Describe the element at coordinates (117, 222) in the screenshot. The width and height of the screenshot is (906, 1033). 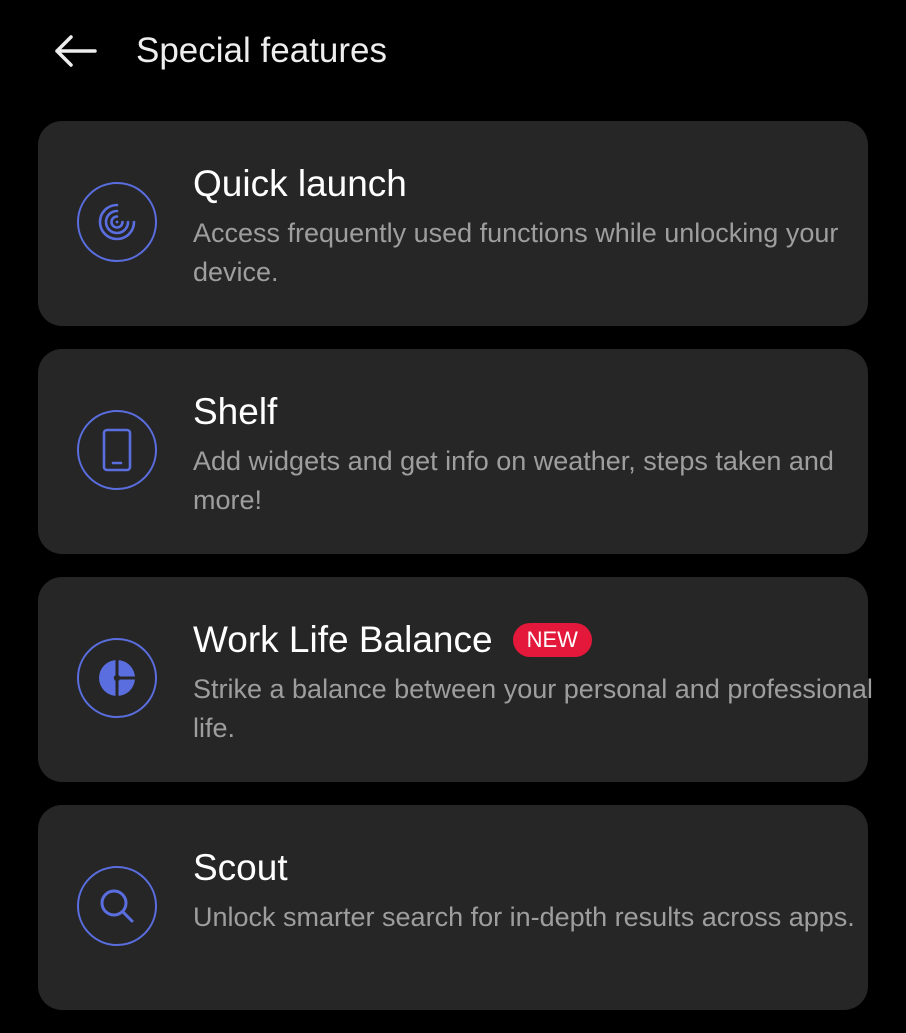
I see `quick-launch-fingerprint-icon` at that location.